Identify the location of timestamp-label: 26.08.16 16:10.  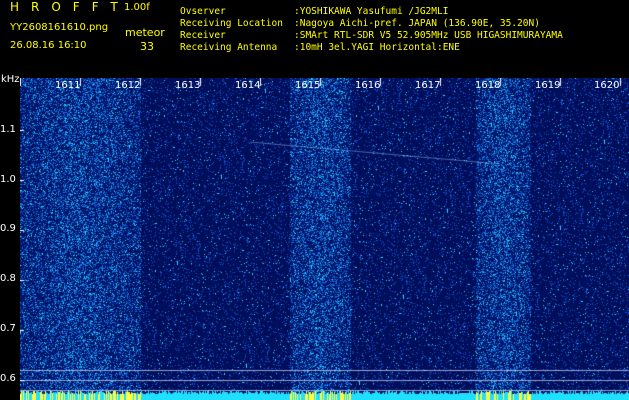
(48, 45).